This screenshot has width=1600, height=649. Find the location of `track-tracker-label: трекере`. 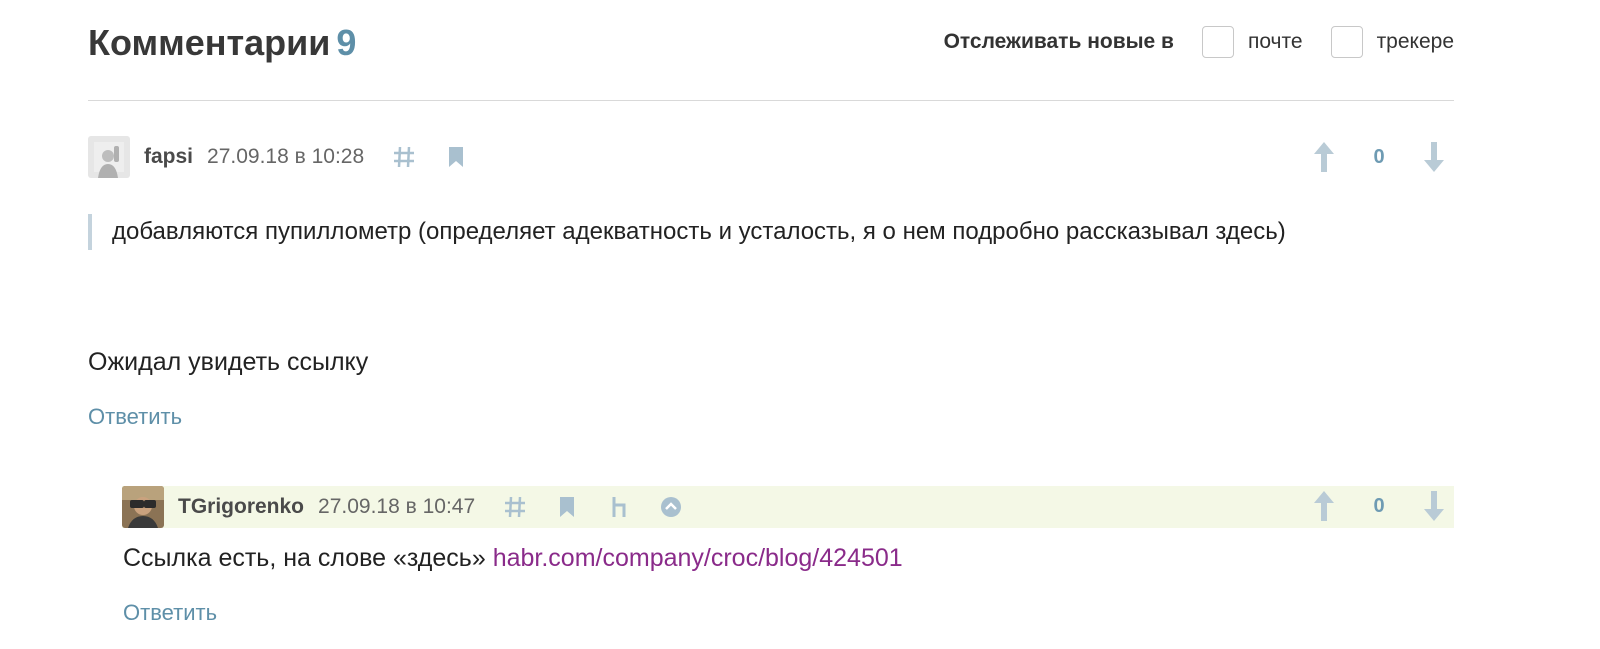

track-tracker-label: трекере is located at coordinates (1415, 42).